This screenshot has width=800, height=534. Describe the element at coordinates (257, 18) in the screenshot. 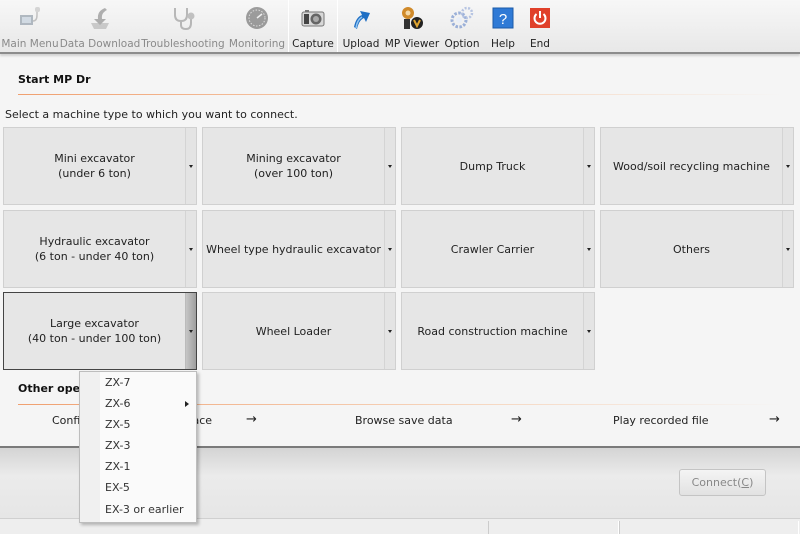

I see `gauge-icon` at that location.